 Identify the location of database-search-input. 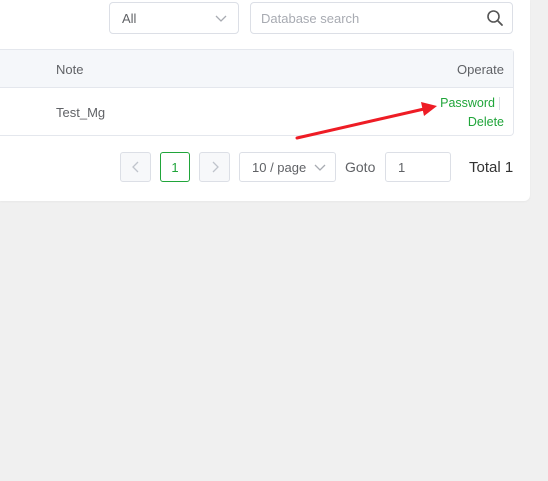
(372, 18).